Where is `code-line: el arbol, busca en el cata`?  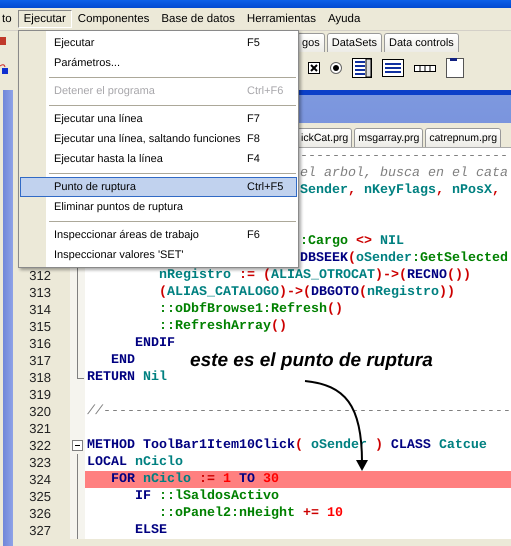 code-line: el arbol, busca en el cata is located at coordinates (404, 173).